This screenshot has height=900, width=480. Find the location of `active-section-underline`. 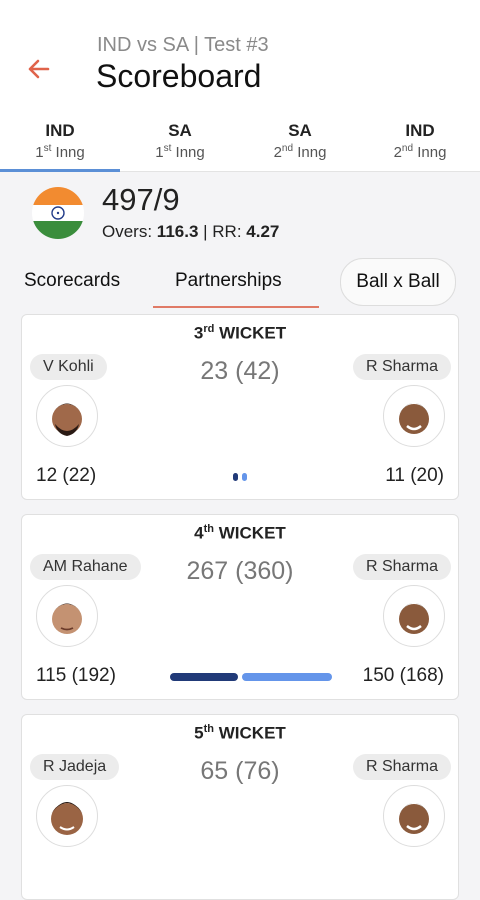

active-section-underline is located at coordinates (236, 307).